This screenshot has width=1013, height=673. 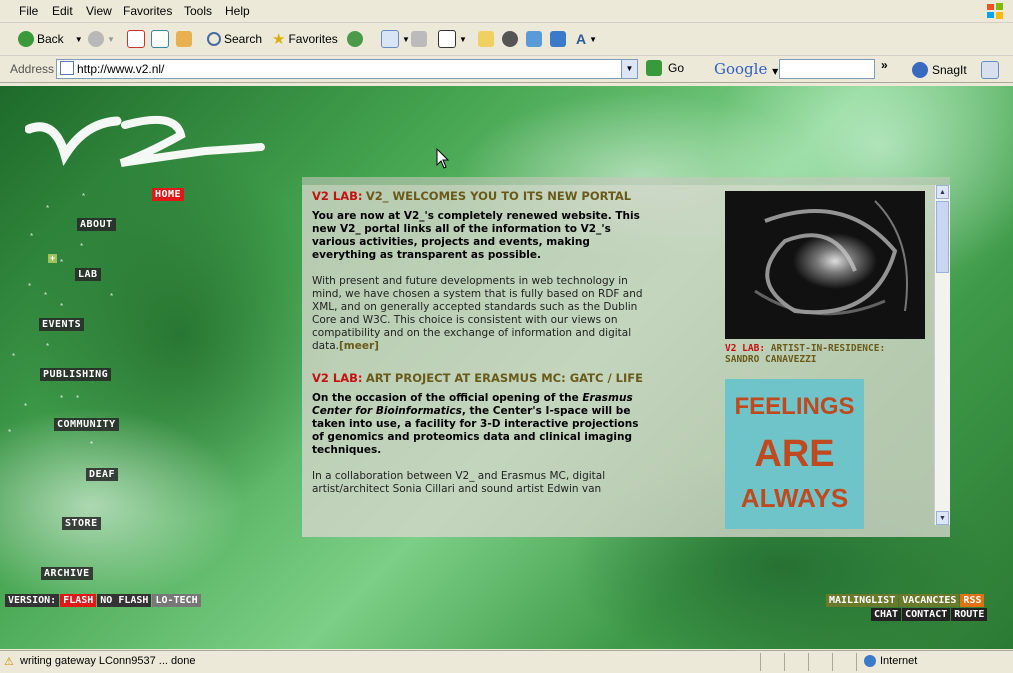 I want to click on messenger-icon, so click(x=510, y=39).